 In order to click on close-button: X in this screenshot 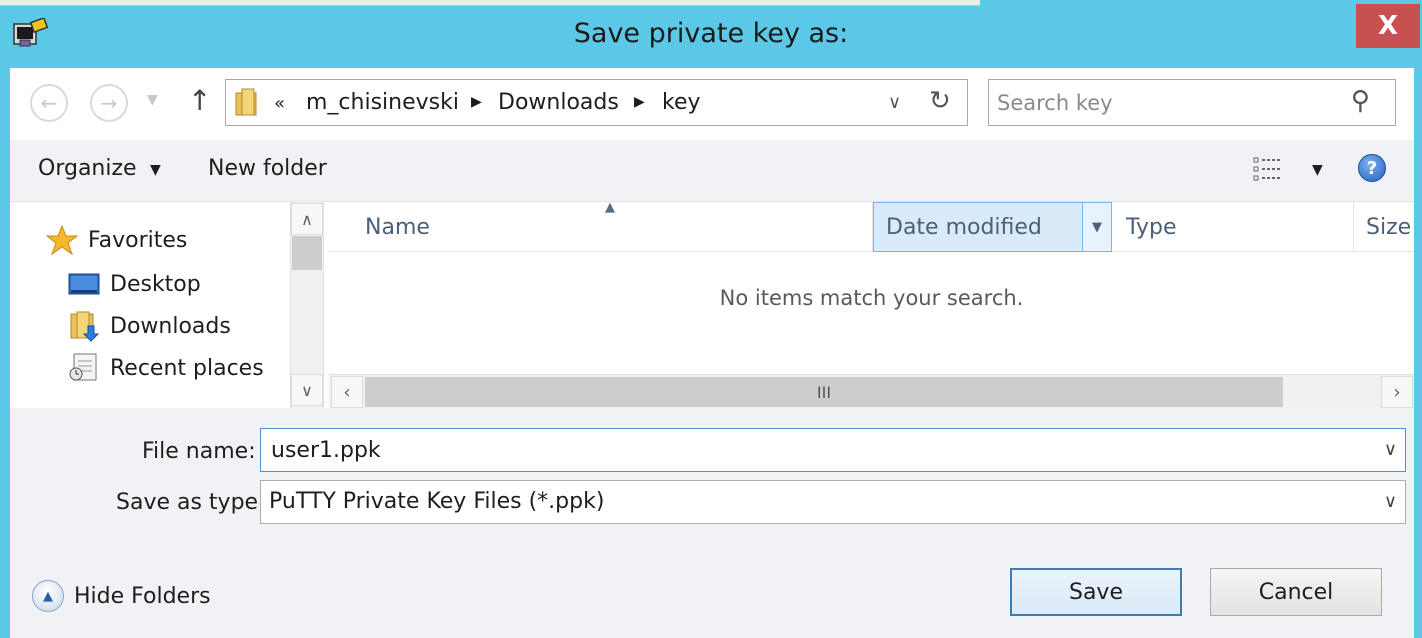, I will do `click(1388, 26)`.